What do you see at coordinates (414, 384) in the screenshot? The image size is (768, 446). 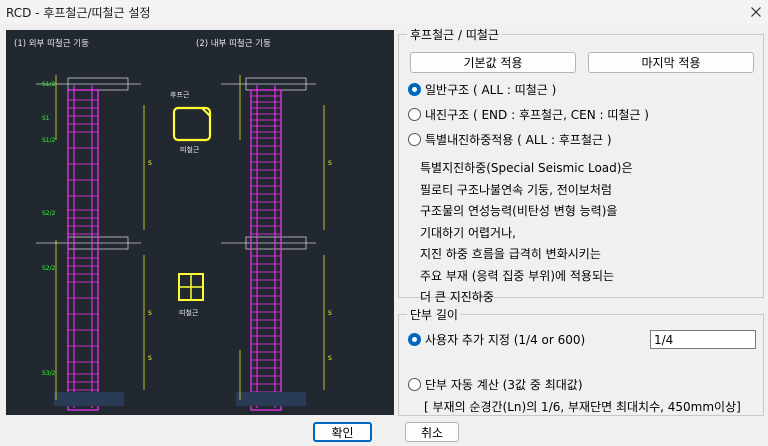 I see `radio-auto-calc` at bounding box center [414, 384].